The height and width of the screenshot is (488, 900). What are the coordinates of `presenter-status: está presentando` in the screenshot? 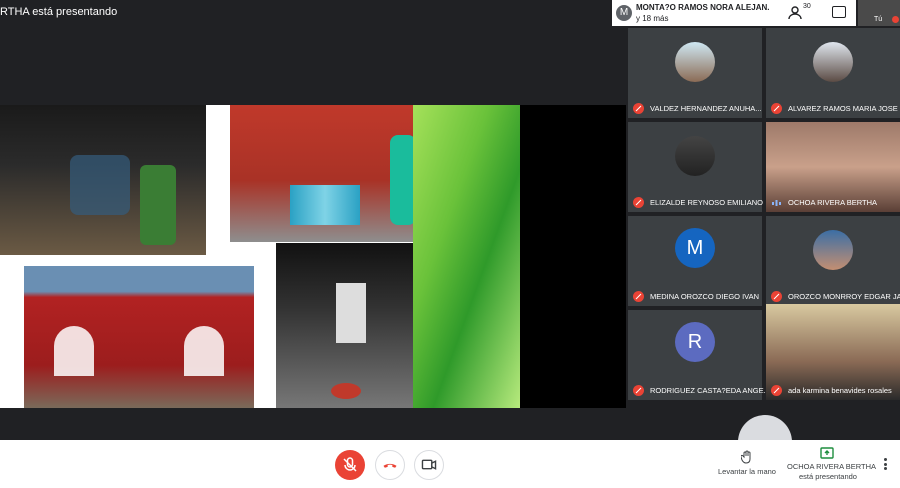 It's located at (828, 476).